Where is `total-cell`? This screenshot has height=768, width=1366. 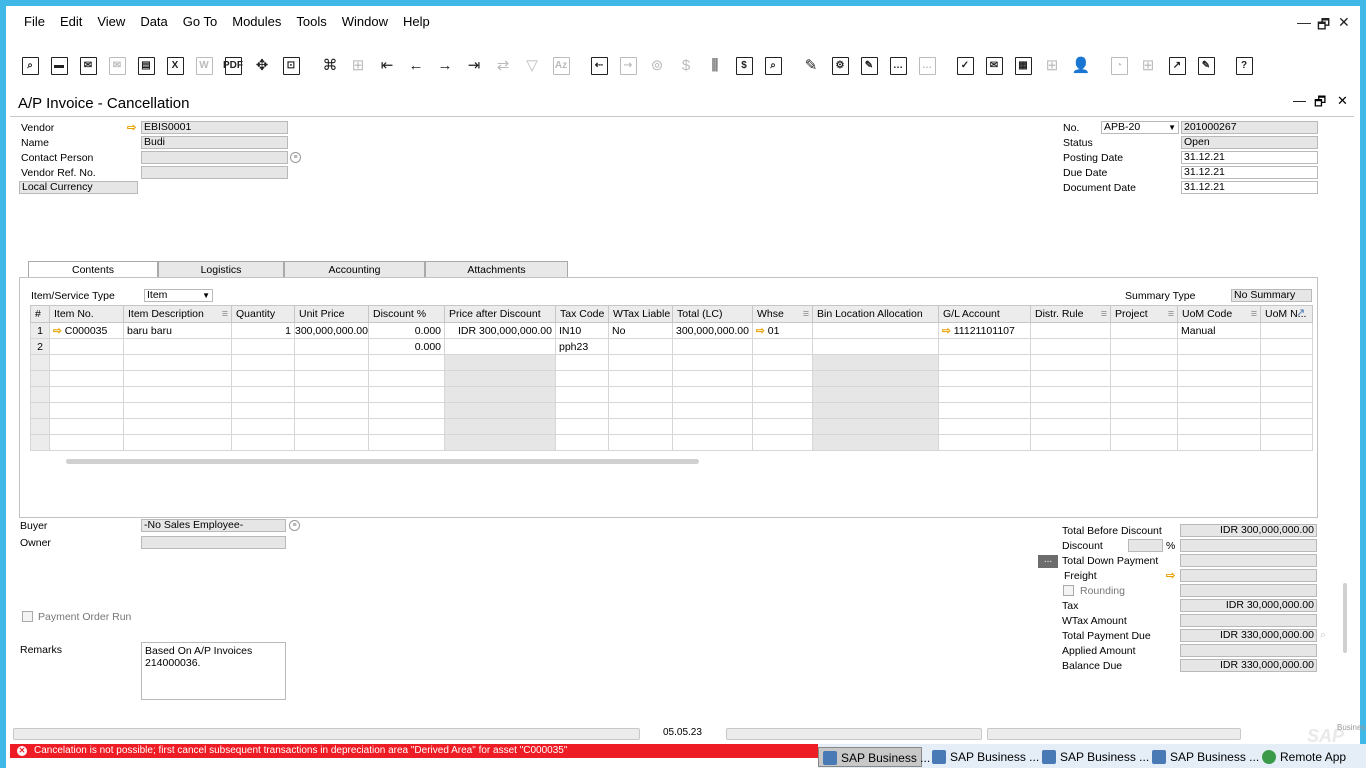 total-cell is located at coordinates (712, 346).